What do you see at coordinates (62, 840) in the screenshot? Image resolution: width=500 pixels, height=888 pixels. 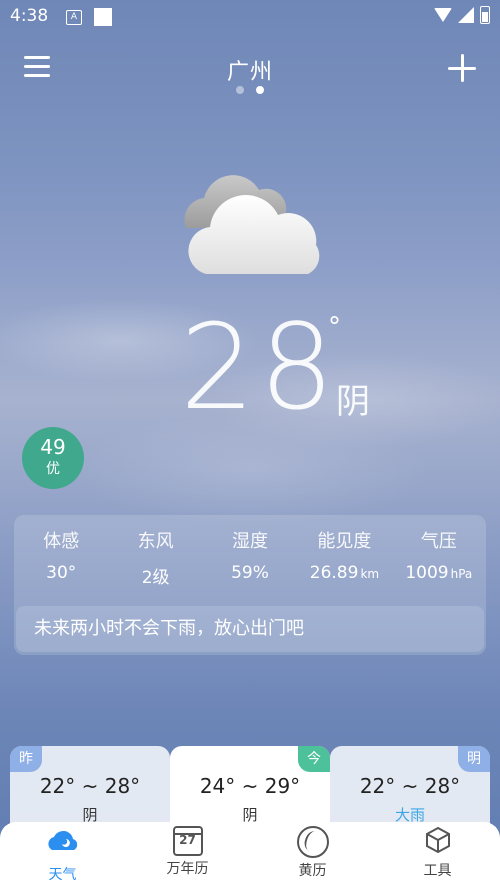 I see `weather-icon` at bounding box center [62, 840].